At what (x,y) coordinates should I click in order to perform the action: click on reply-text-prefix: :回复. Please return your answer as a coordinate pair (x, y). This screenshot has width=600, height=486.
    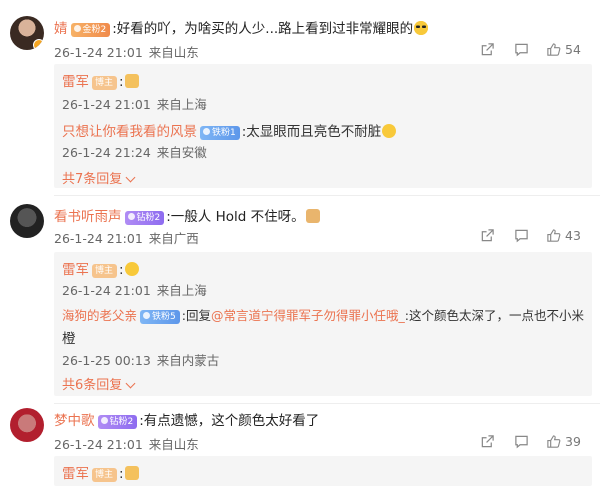
    Looking at the image, I should click on (196, 315).